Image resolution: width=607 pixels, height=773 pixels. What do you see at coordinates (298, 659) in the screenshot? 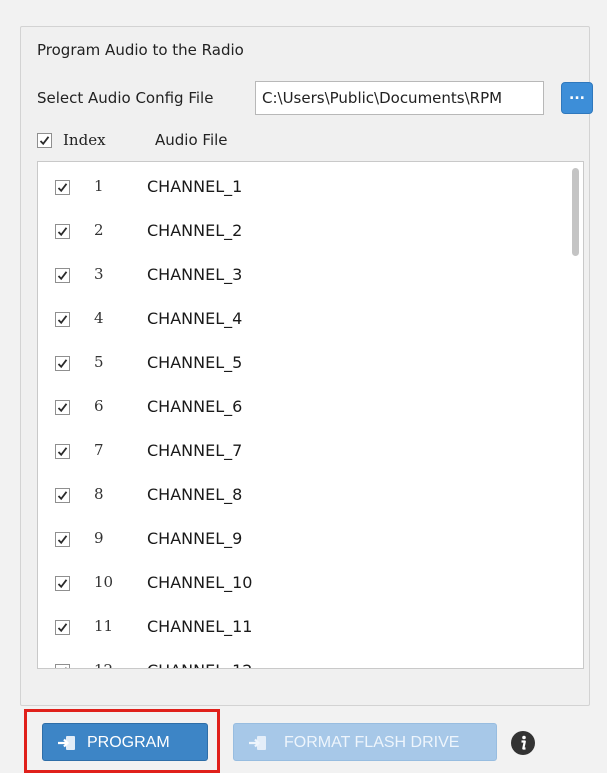
I see `table-row: 12 CHANNEL_12` at bounding box center [298, 659].